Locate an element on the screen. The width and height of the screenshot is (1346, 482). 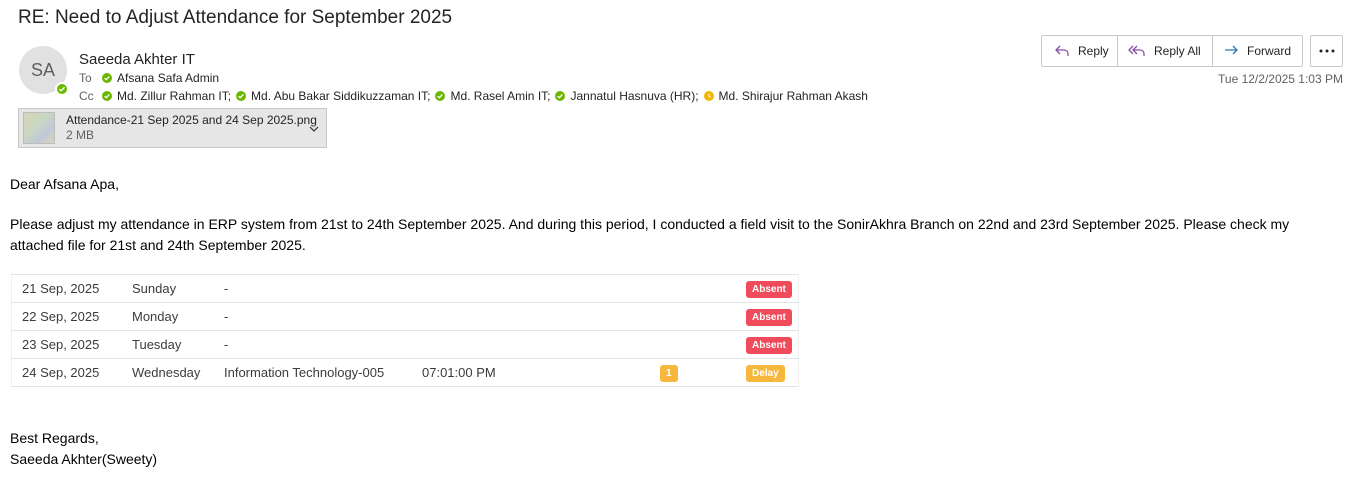
more-actions-button is located at coordinates (1326, 51).